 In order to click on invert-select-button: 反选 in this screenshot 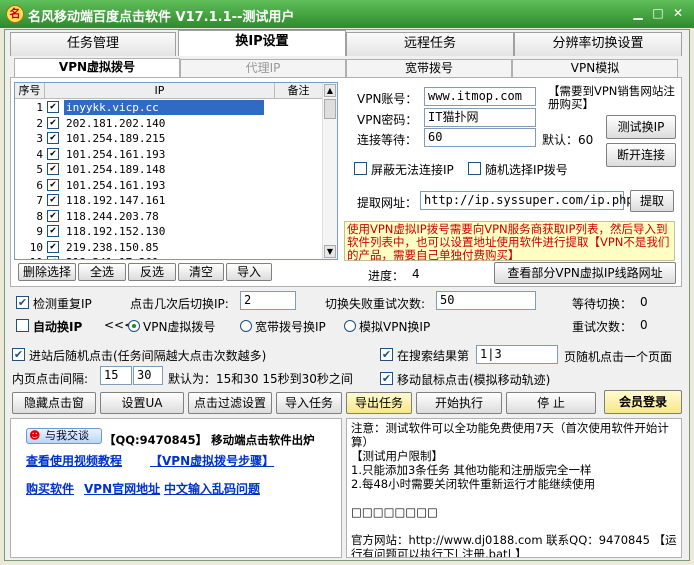, I will do `click(152, 272)`.